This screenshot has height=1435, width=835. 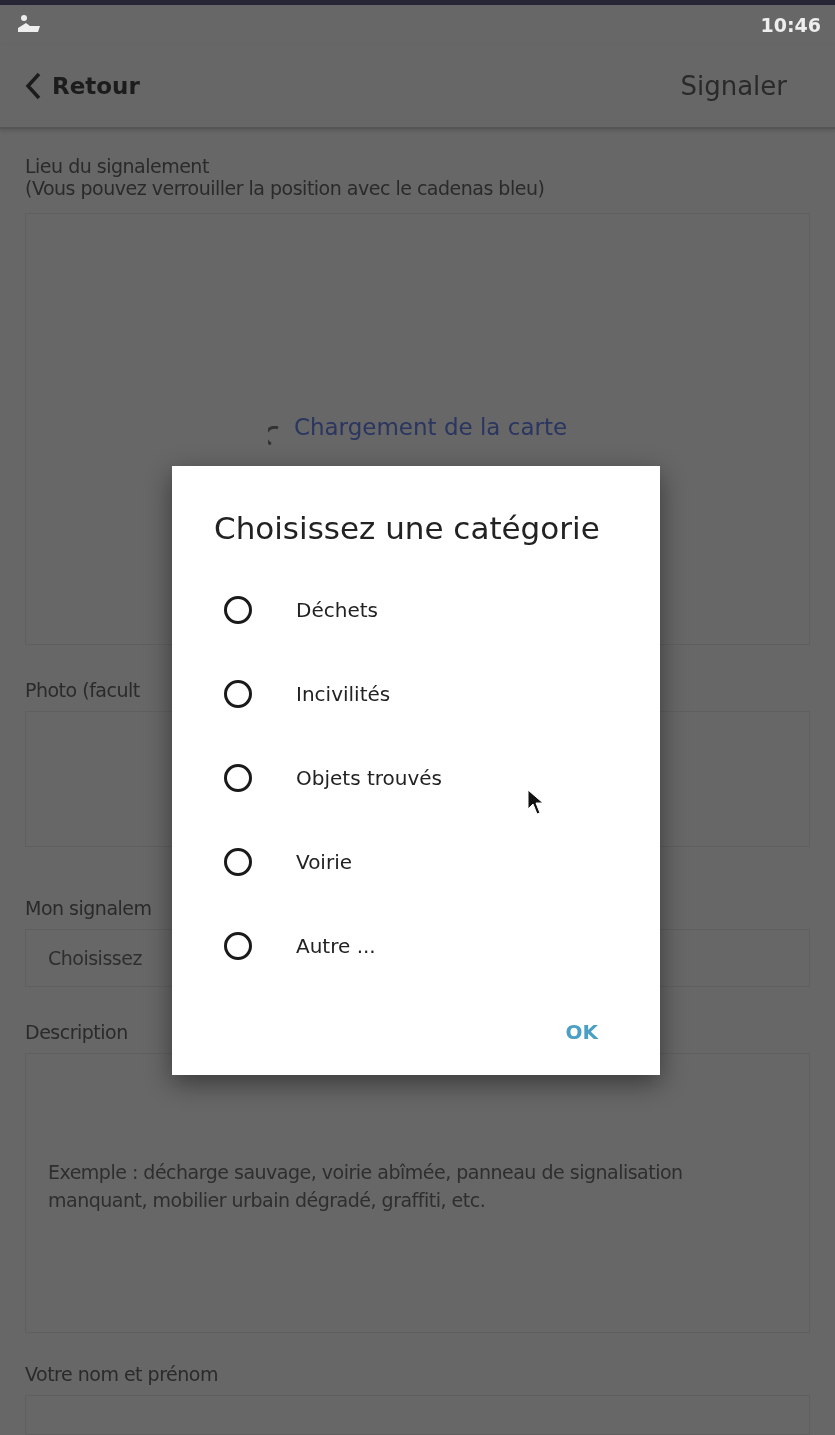 What do you see at coordinates (324, 862) in the screenshot?
I see `option-label: Voirie` at bounding box center [324, 862].